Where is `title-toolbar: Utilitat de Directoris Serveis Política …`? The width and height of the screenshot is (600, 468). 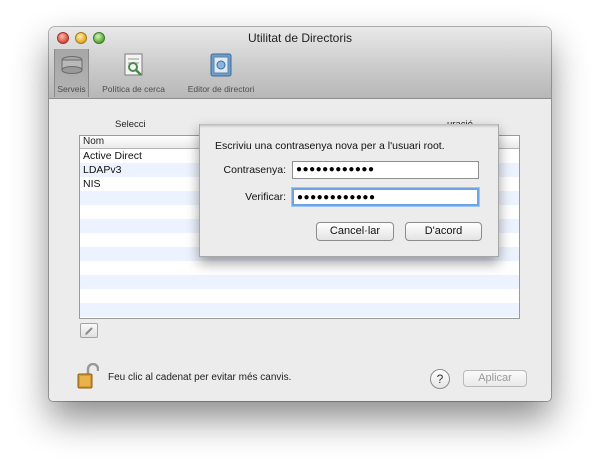
title-toolbar: Utilitat de Directoris Serveis Política … is located at coordinates (300, 63).